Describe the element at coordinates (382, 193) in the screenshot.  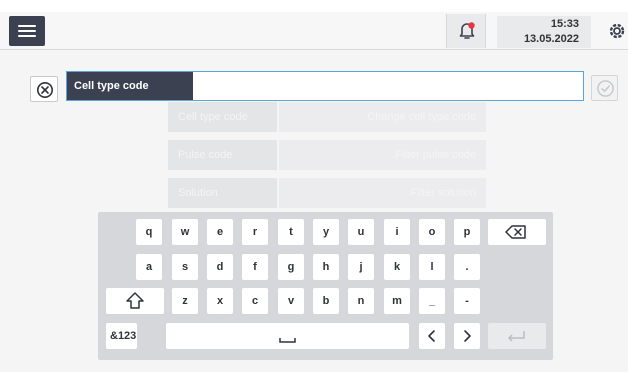
I see `background-row-value: Filter solution` at that location.